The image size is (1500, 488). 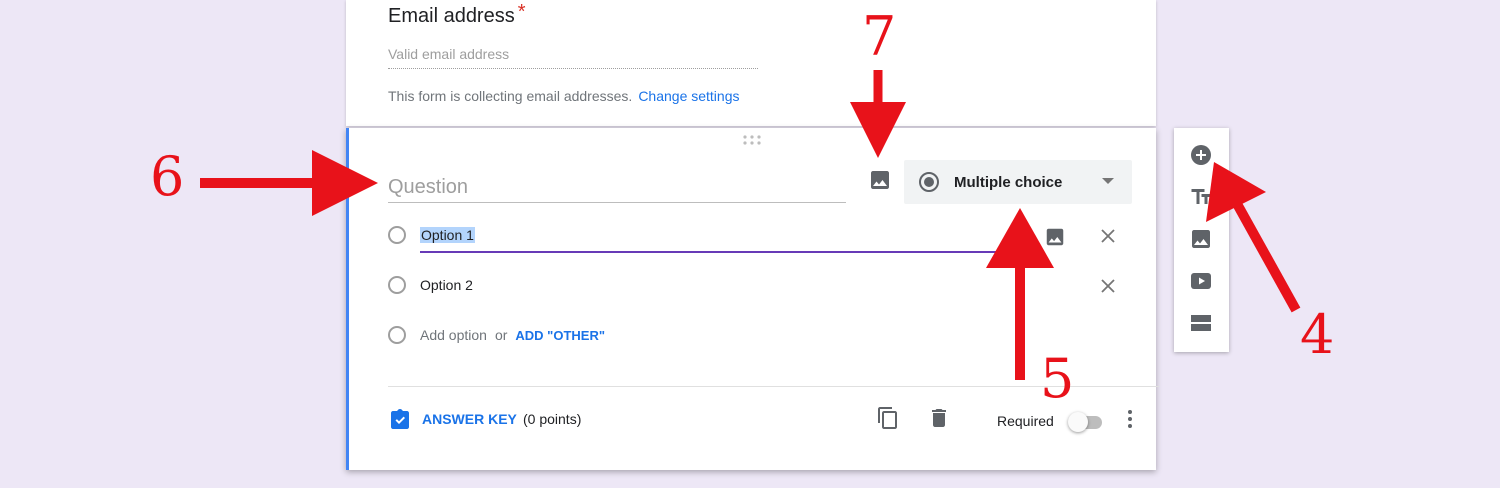 I want to click on annotation-6: 6, so click(x=167, y=176).